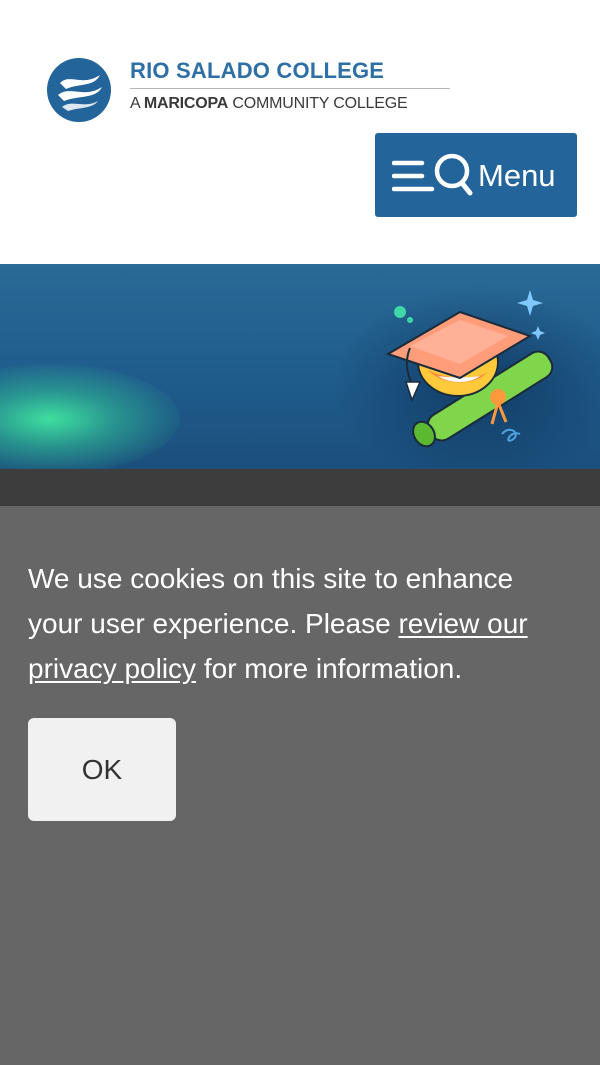 This screenshot has height=1065, width=600. What do you see at coordinates (290, 88) in the screenshot?
I see `logo-divider` at bounding box center [290, 88].